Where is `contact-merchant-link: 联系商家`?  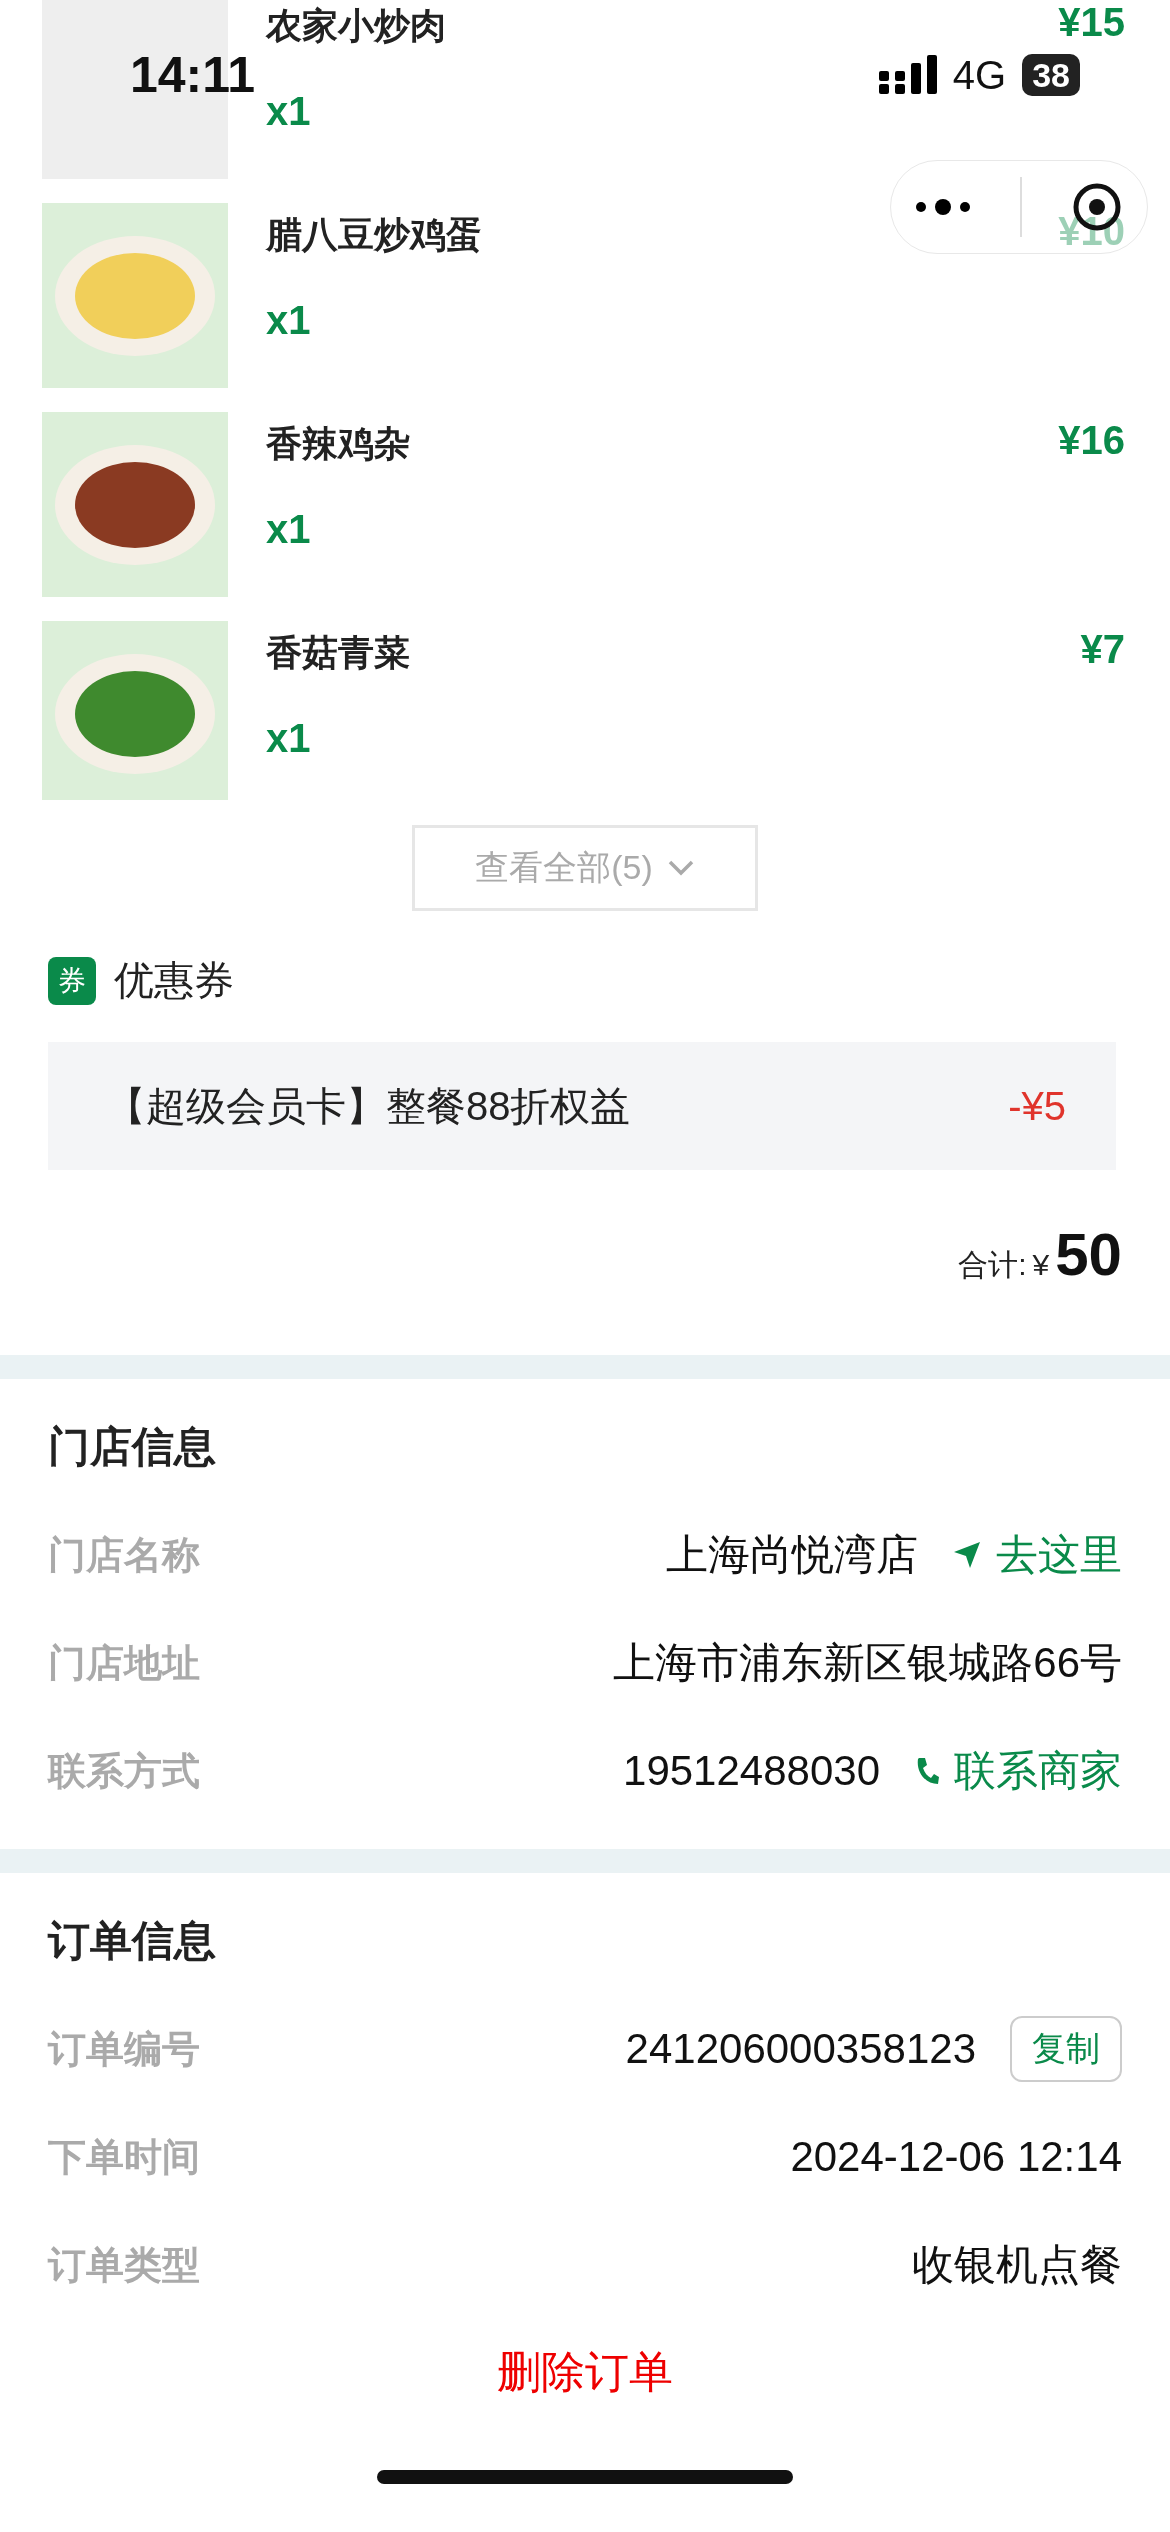
contact-merchant-link: 联系商家 is located at coordinates (1038, 1771).